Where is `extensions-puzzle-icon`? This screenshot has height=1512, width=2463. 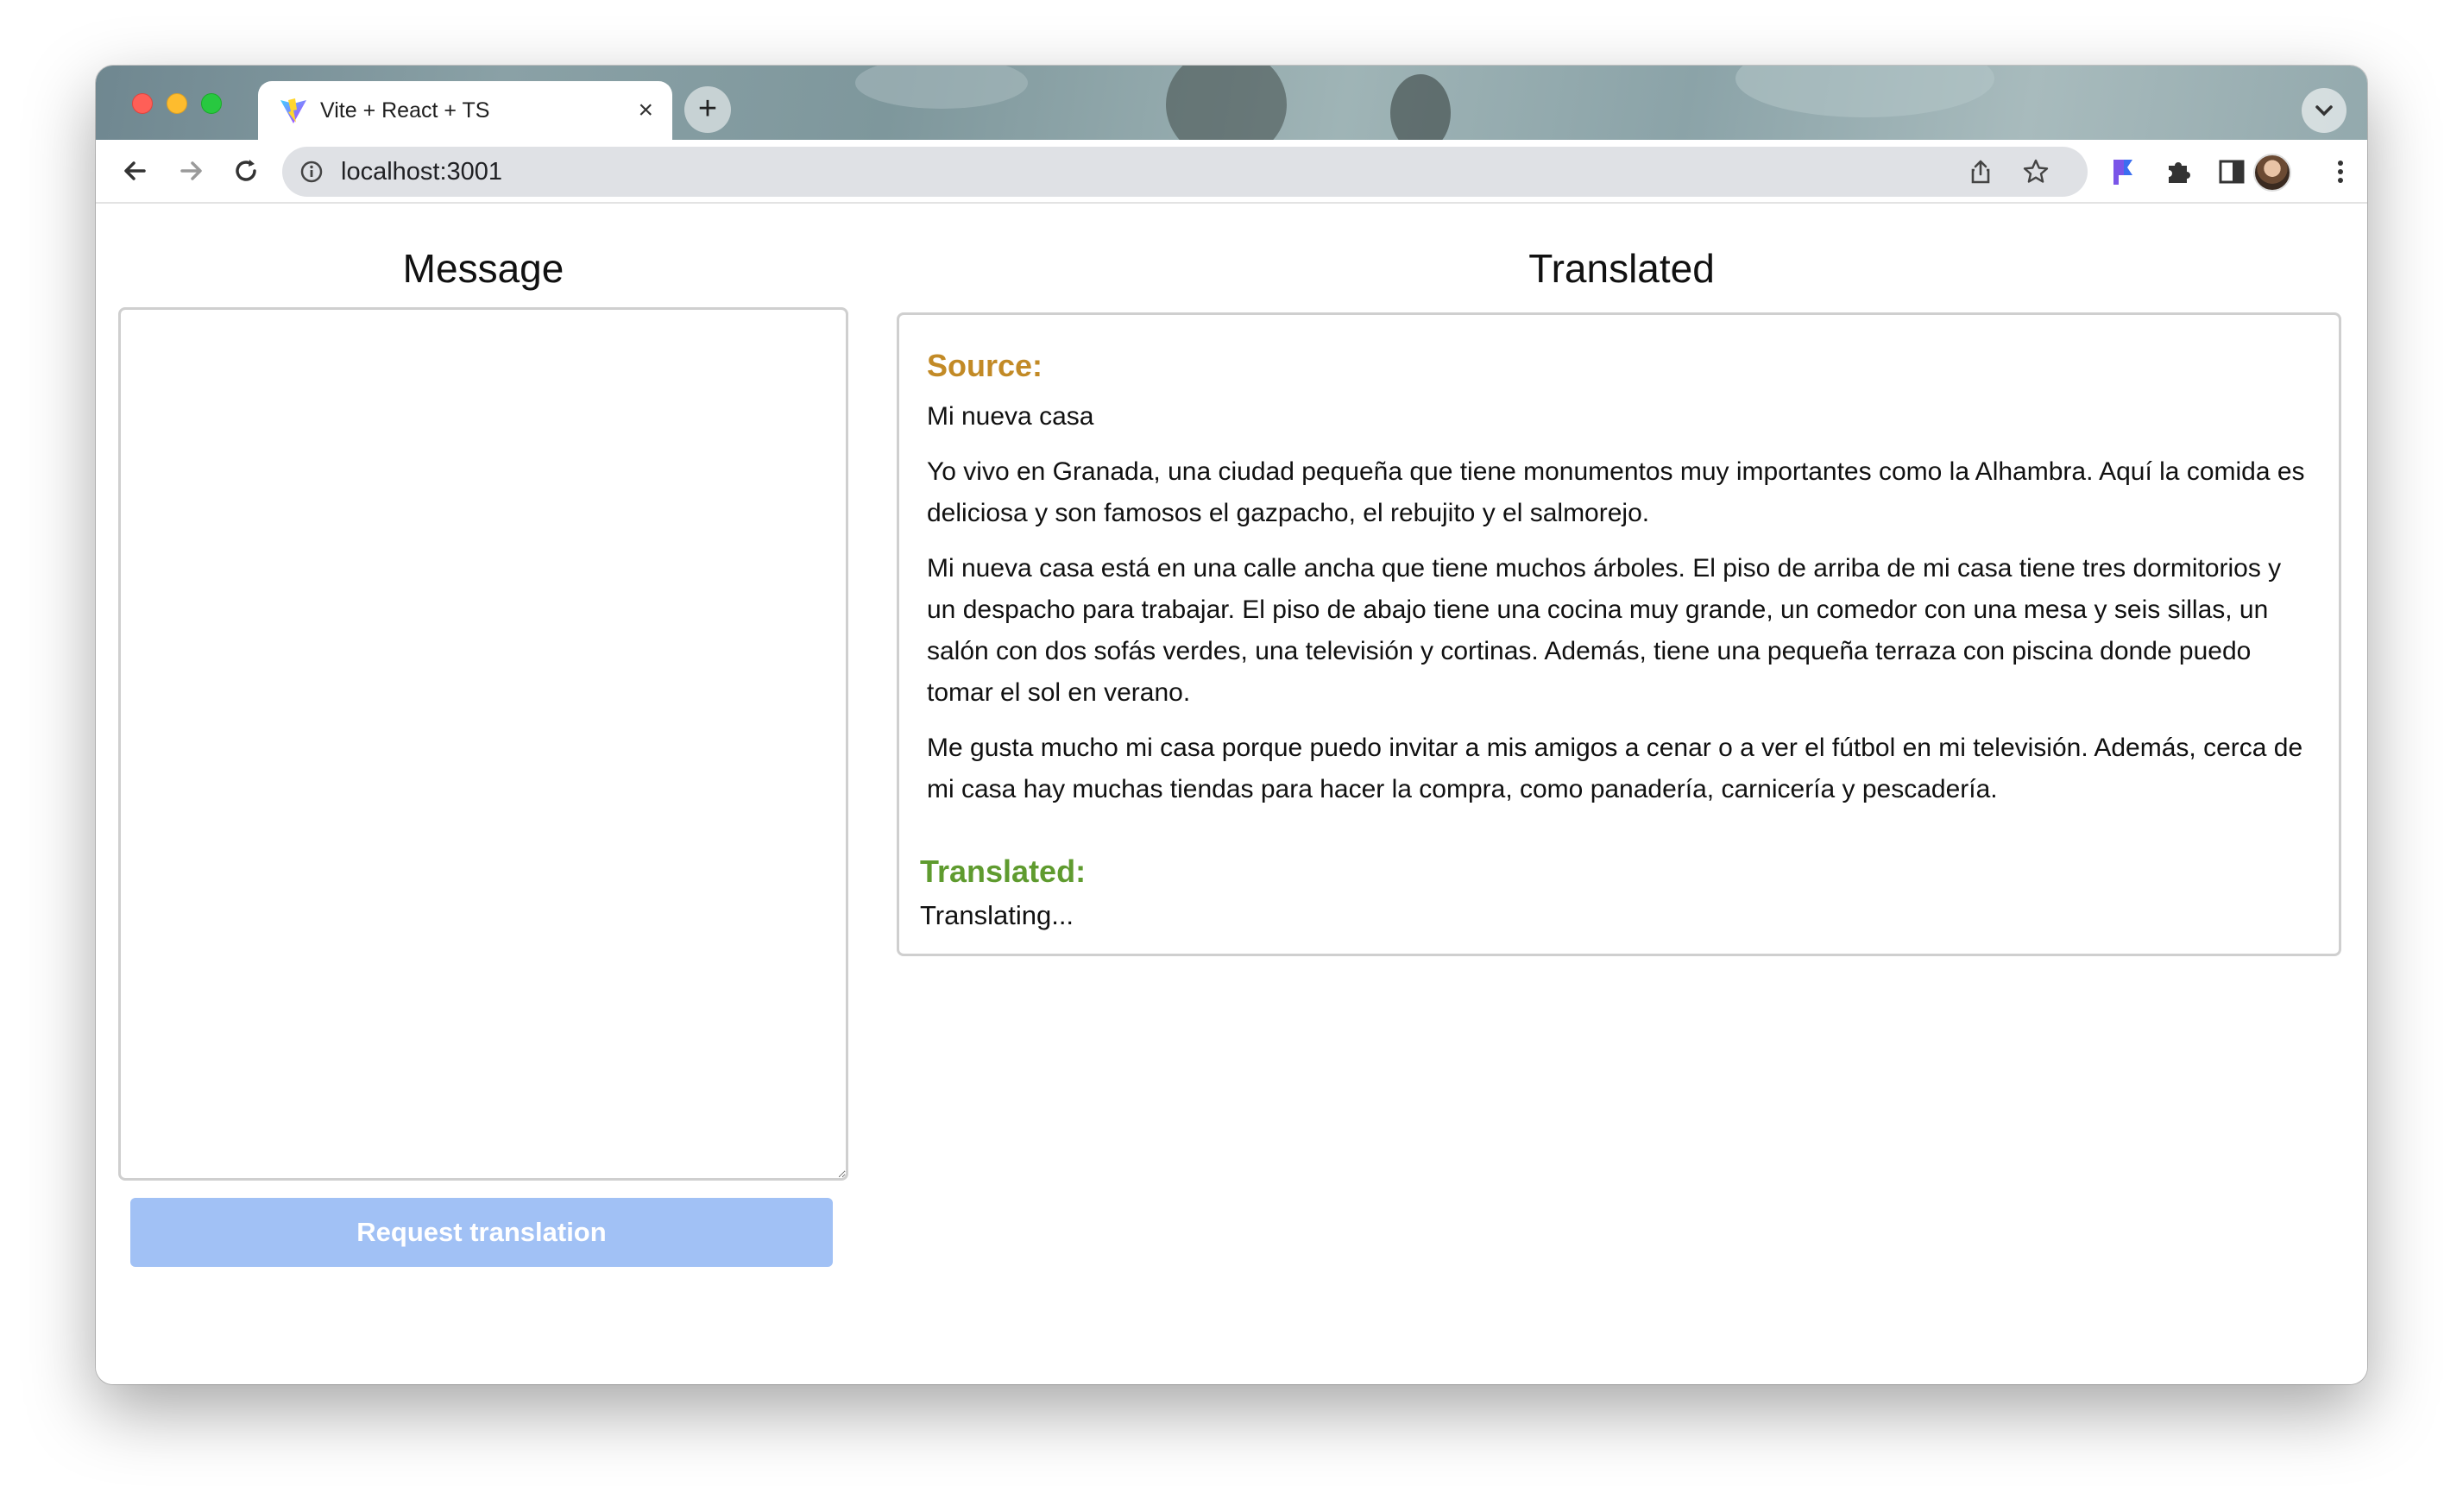
extensions-puzzle-icon is located at coordinates (2178, 171).